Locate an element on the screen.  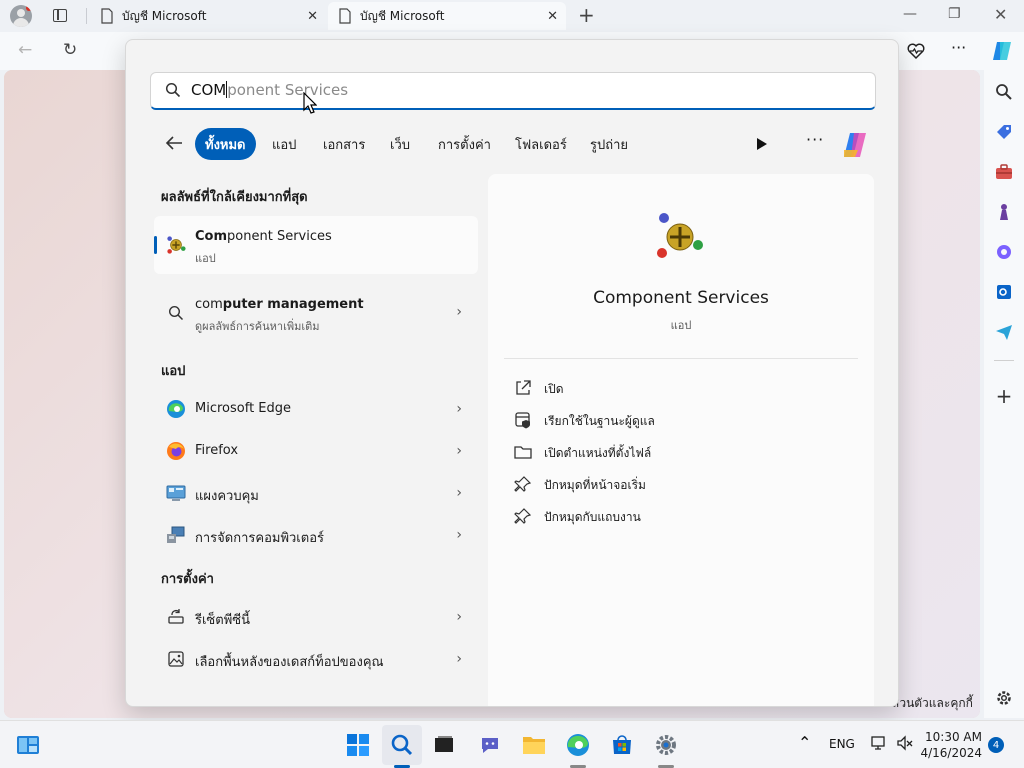
refresh-icon: ↻ is located at coordinates (70, 50).